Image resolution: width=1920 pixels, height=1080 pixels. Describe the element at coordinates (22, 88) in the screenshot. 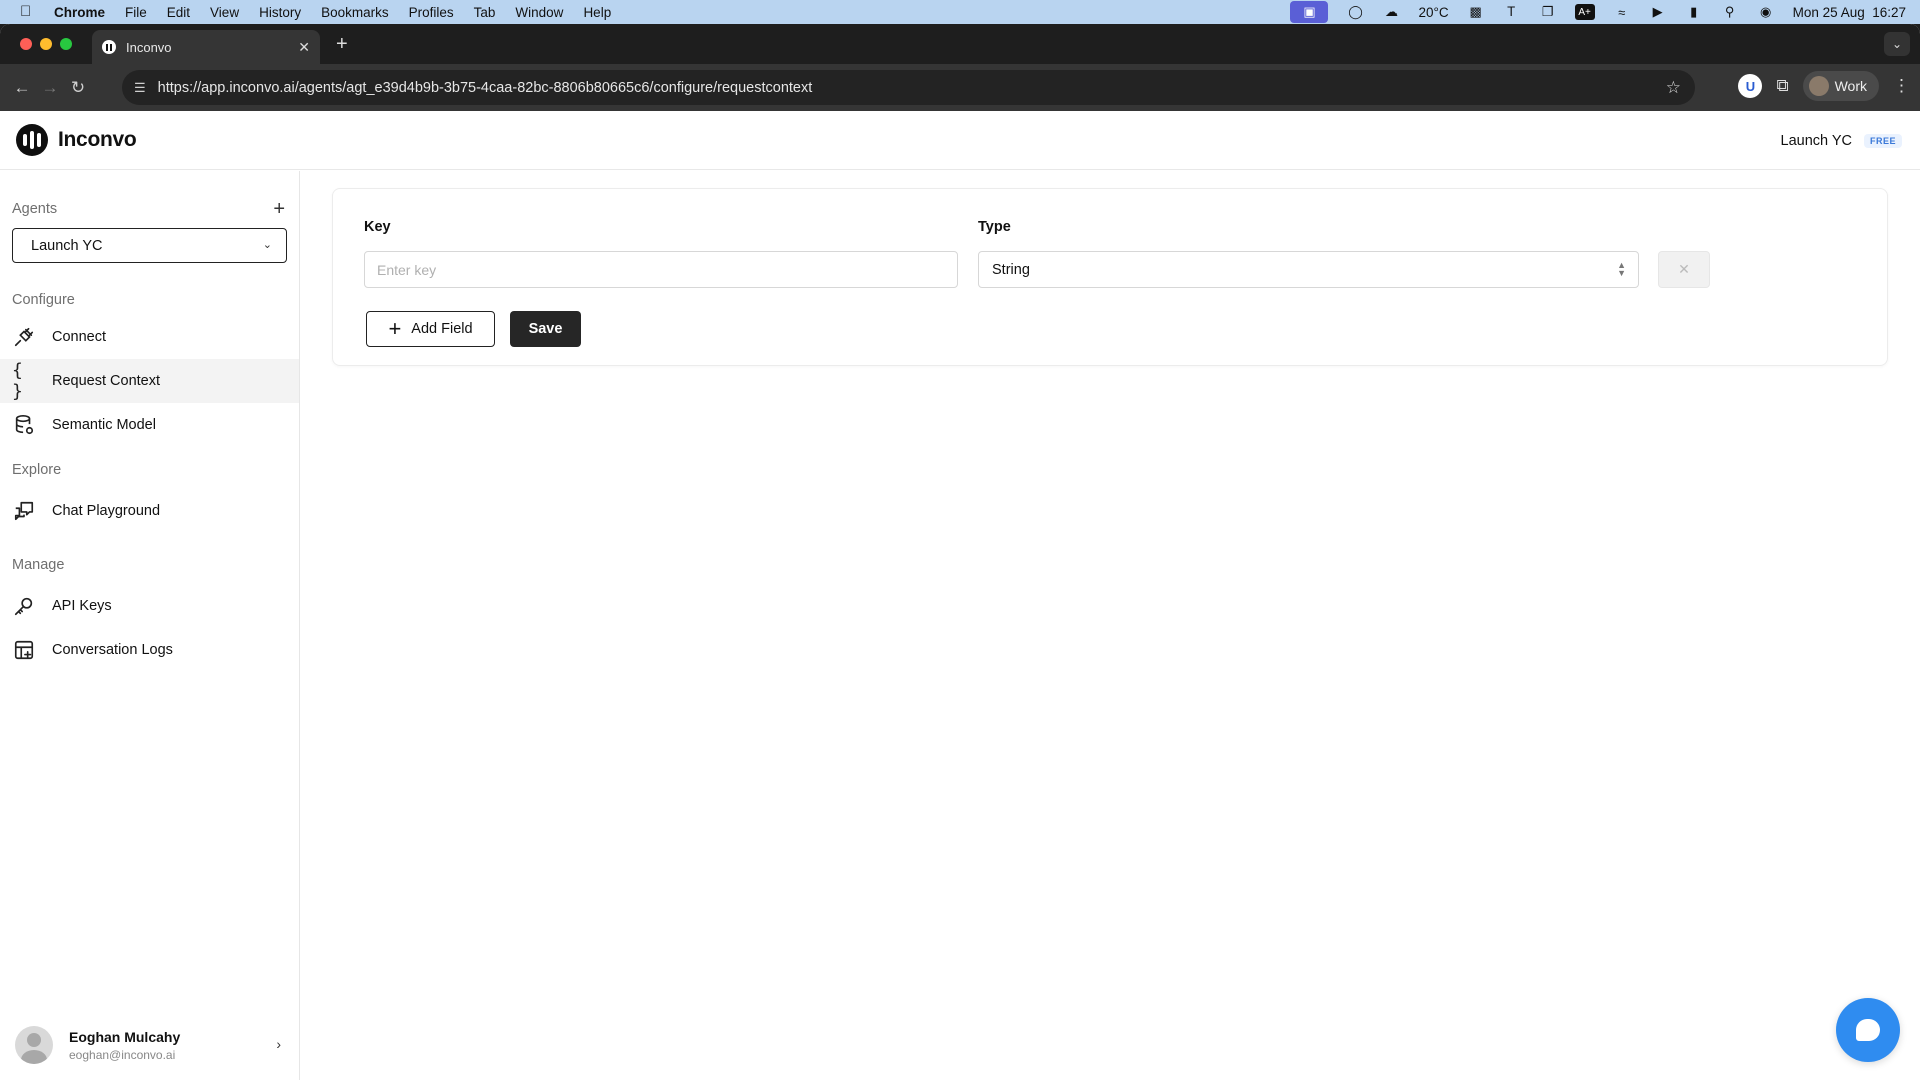

I see `back-arrow-icon: ←` at that location.